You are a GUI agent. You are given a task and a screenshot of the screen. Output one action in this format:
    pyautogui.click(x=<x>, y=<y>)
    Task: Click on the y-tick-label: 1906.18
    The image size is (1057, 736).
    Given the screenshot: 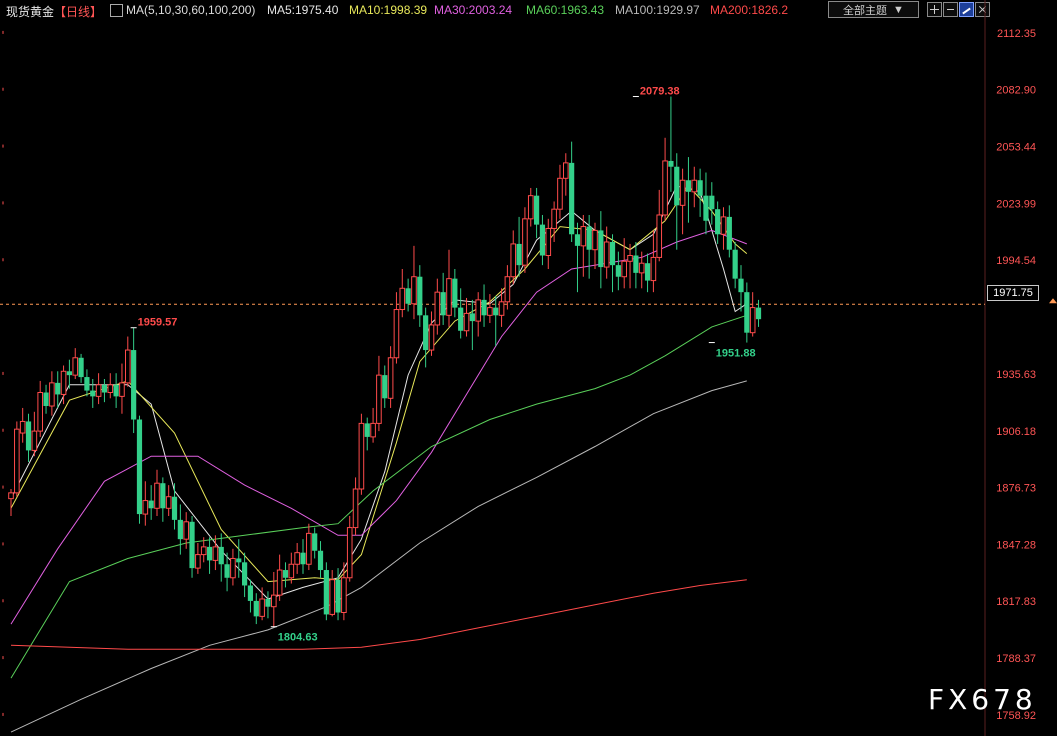 What is the action you would take?
    pyautogui.click(x=1016, y=432)
    